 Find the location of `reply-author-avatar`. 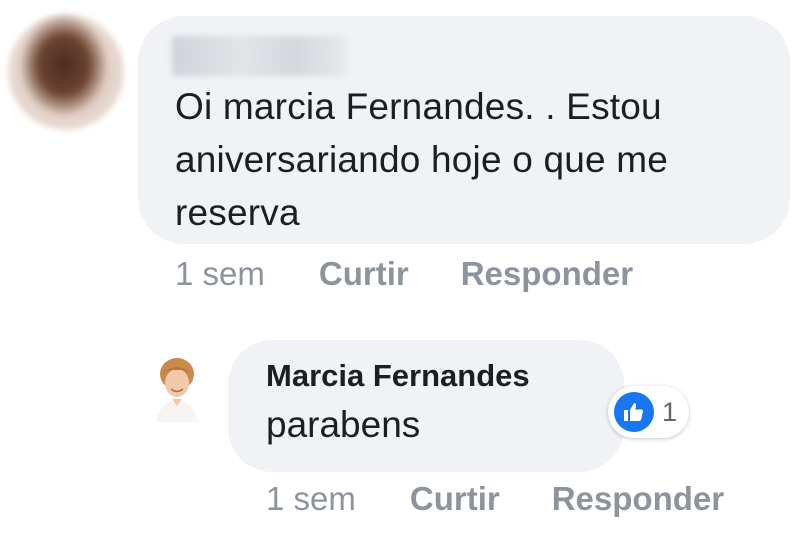

reply-author-avatar is located at coordinates (178, 393).